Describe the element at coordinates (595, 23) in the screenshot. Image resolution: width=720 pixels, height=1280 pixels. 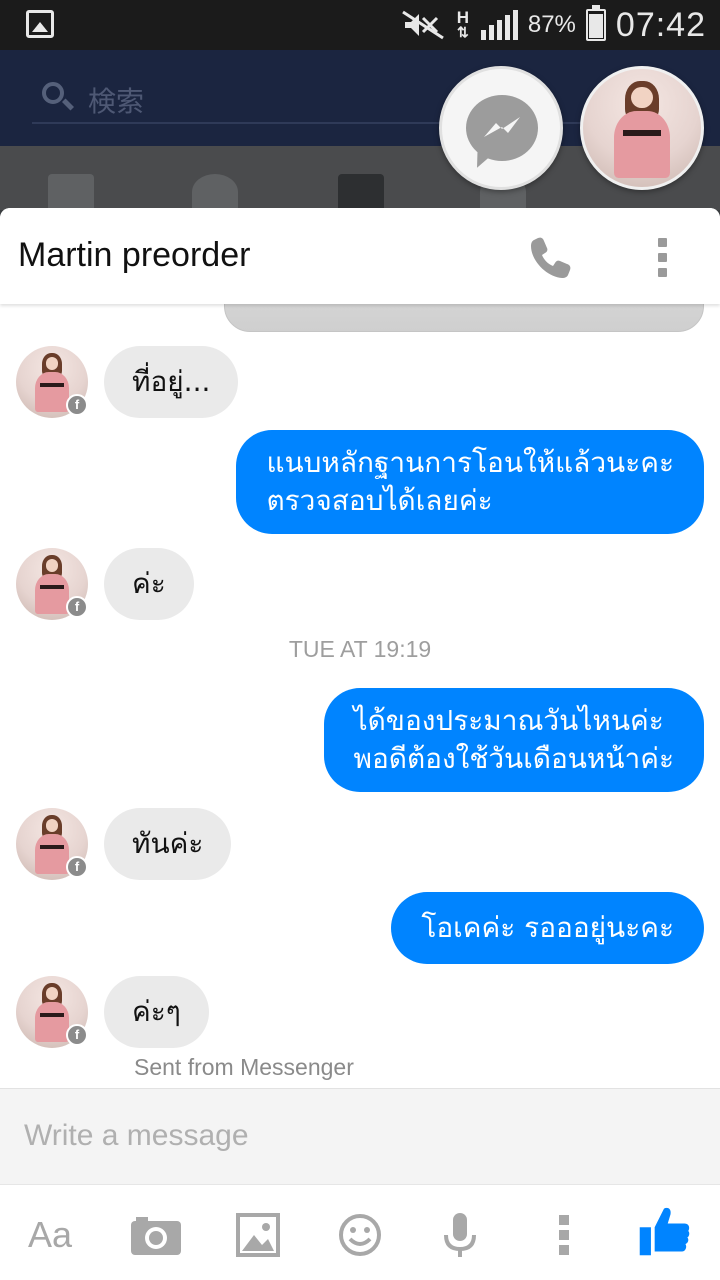
I see `battery-icon` at that location.